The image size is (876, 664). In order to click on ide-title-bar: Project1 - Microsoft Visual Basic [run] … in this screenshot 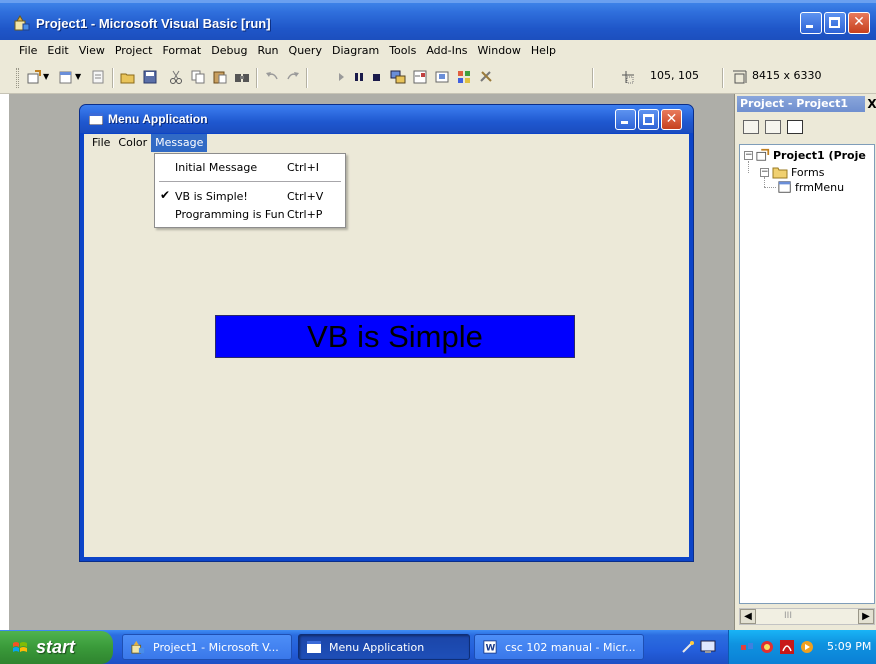, I will do `click(438, 20)`.